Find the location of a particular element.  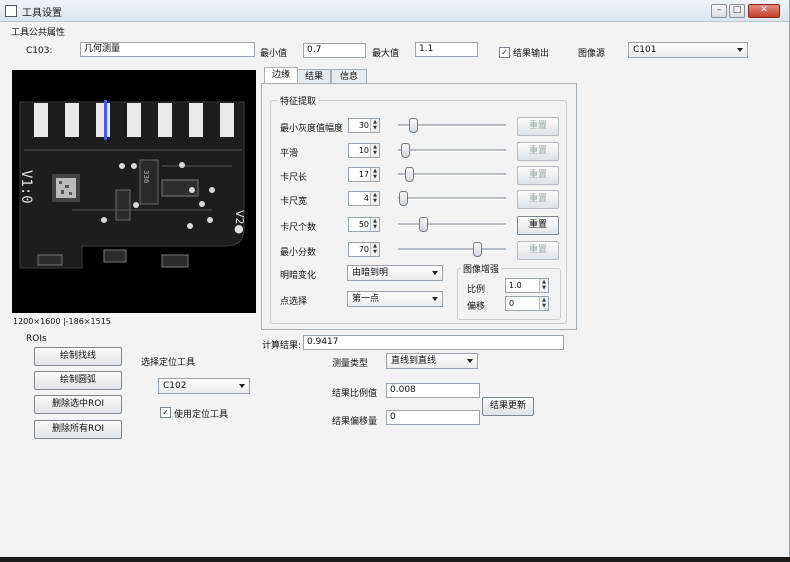

tab-result: 结果 is located at coordinates (314, 76).